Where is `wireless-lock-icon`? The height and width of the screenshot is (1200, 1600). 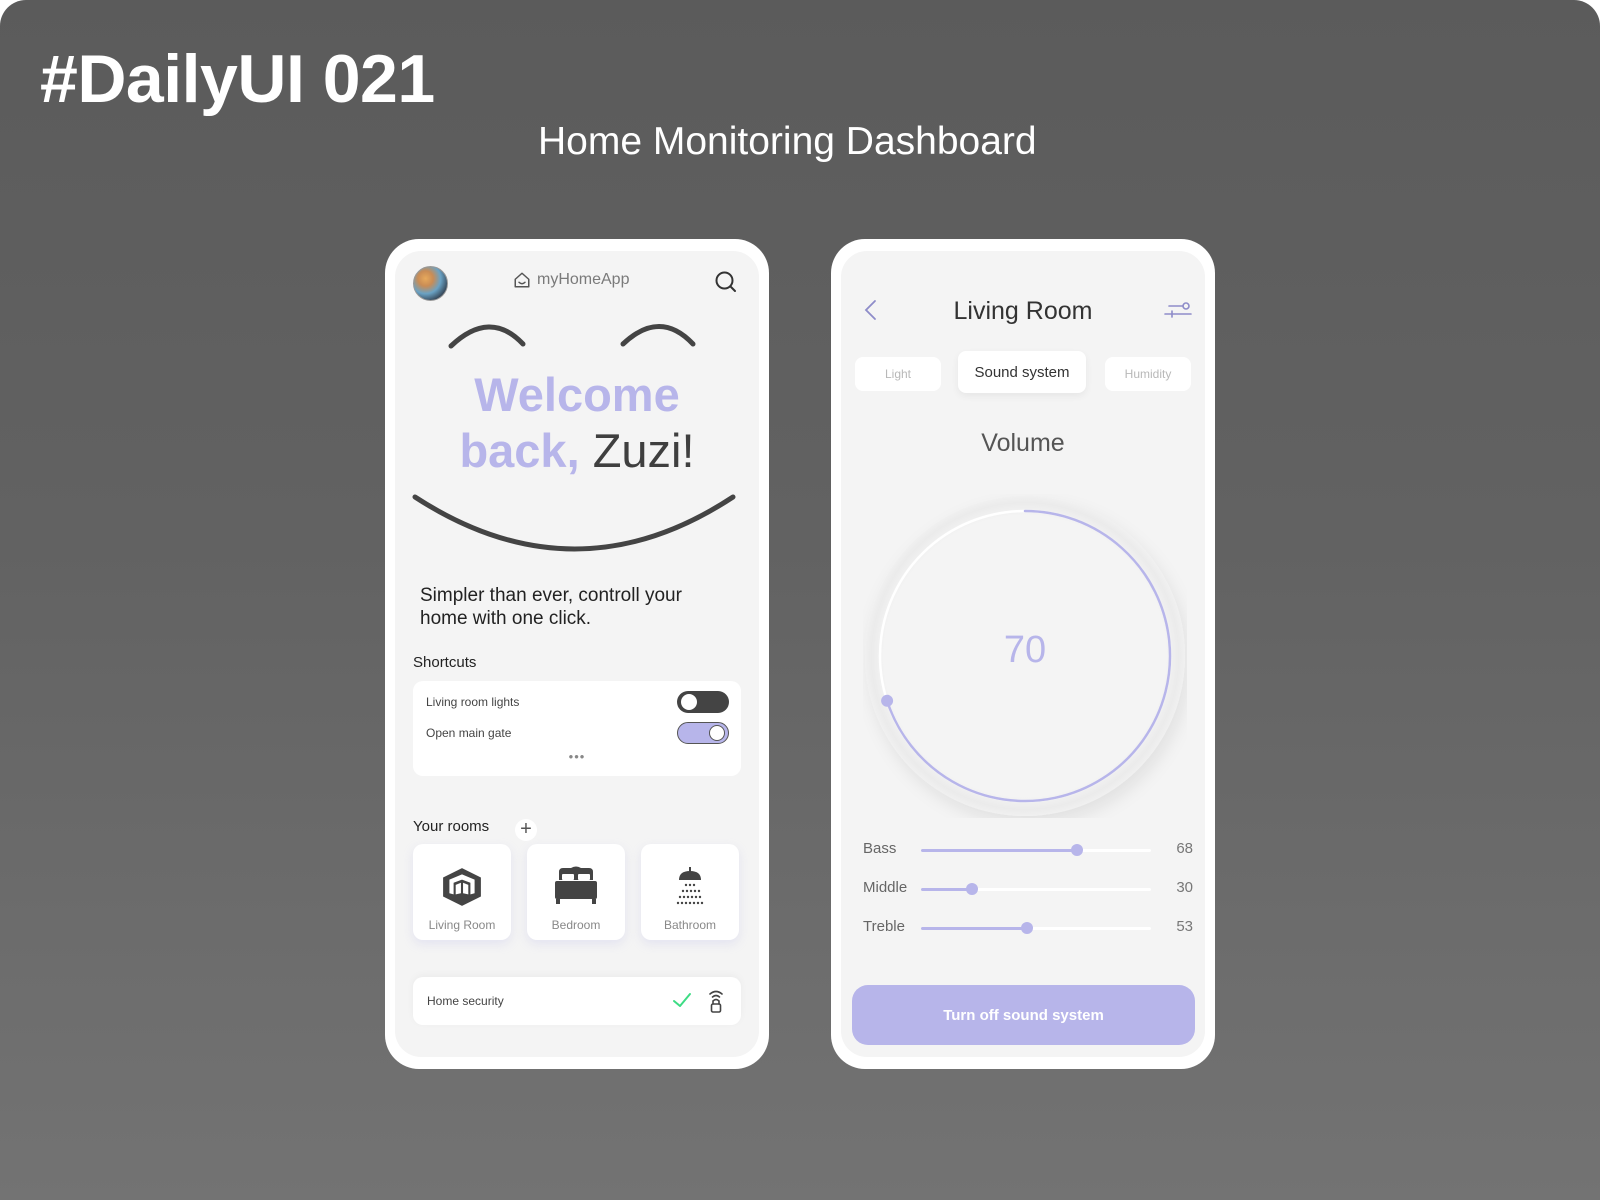
wireless-lock-icon is located at coordinates (716, 1001).